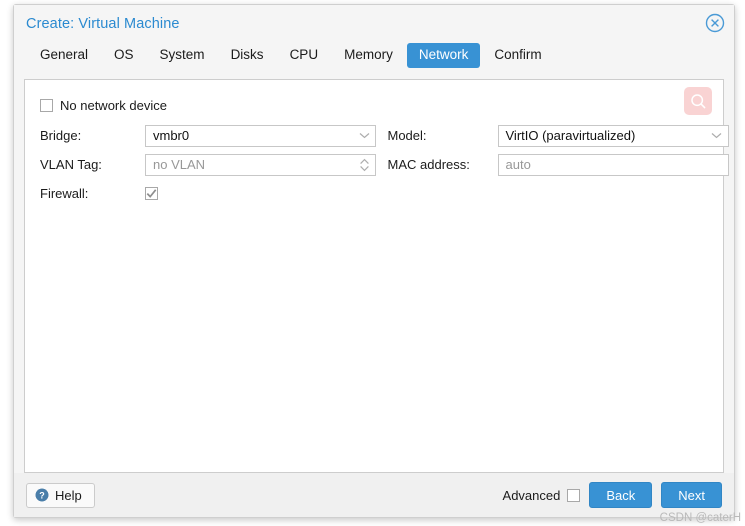 The width and height of the screenshot is (745, 526). What do you see at coordinates (182, 55) in the screenshot?
I see `tab-system: System` at bounding box center [182, 55].